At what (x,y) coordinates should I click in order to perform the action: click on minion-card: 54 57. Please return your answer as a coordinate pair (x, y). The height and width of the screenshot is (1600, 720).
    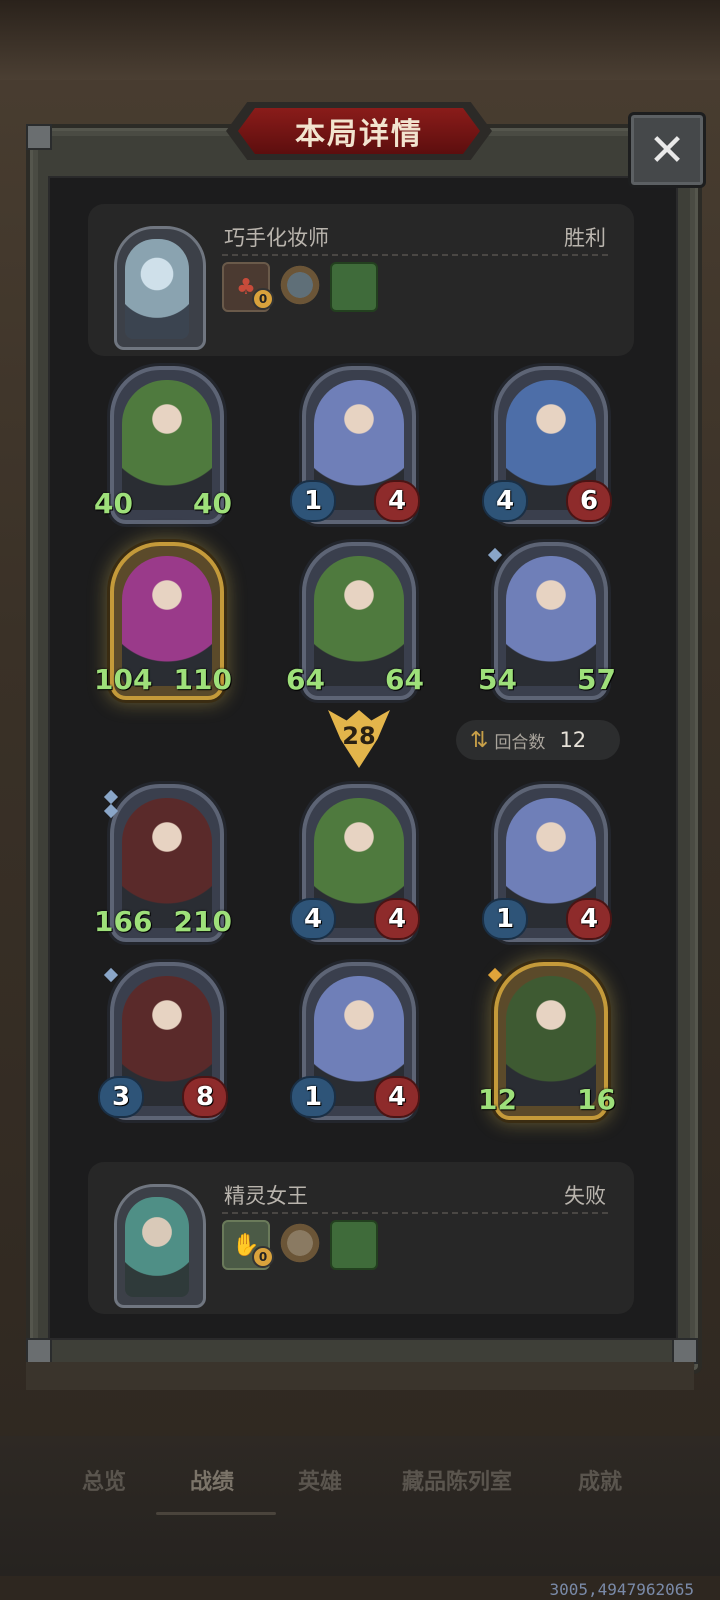
    Looking at the image, I should click on (547, 622).